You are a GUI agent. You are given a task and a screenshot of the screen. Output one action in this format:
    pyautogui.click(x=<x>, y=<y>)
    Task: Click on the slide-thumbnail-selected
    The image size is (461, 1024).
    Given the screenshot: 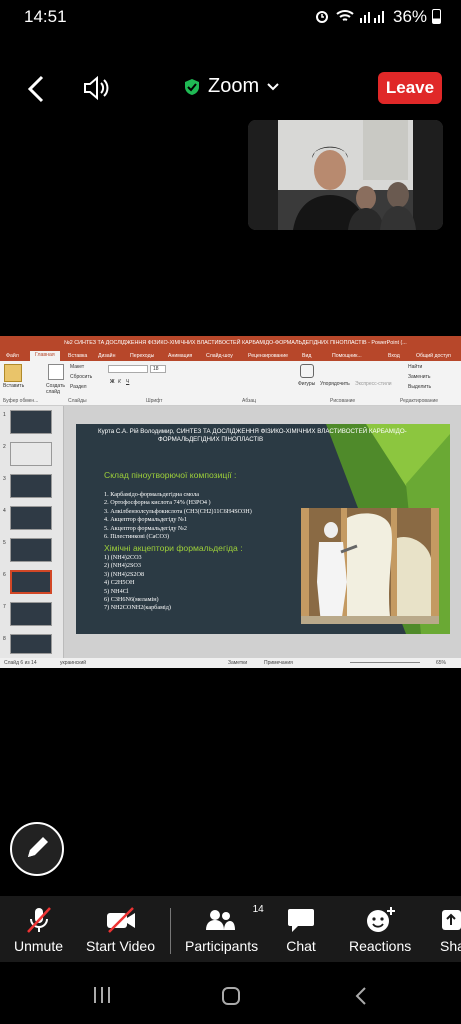 What is the action you would take?
    pyautogui.click(x=31, y=582)
    